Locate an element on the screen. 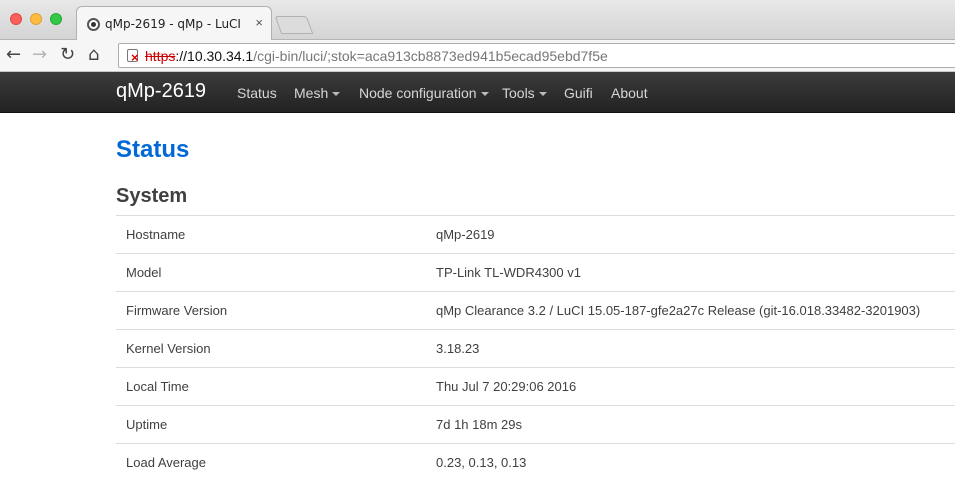 The image size is (955, 500). browser-tab: qMp-2619 - qMp - LuCI × is located at coordinates (174, 23).